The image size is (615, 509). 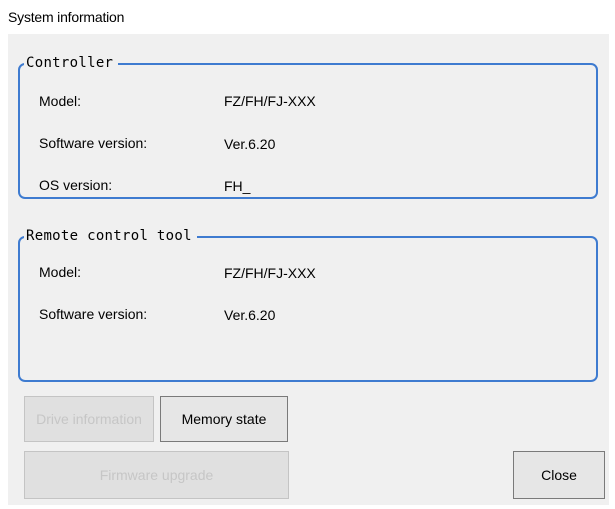 I want to click on memory-state-button: Memory state, so click(x=224, y=419).